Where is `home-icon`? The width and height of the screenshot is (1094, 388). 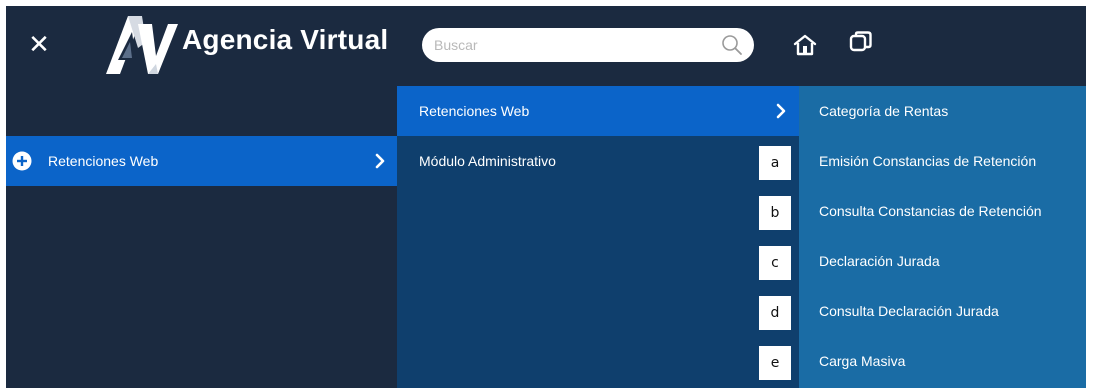
home-icon is located at coordinates (805, 45).